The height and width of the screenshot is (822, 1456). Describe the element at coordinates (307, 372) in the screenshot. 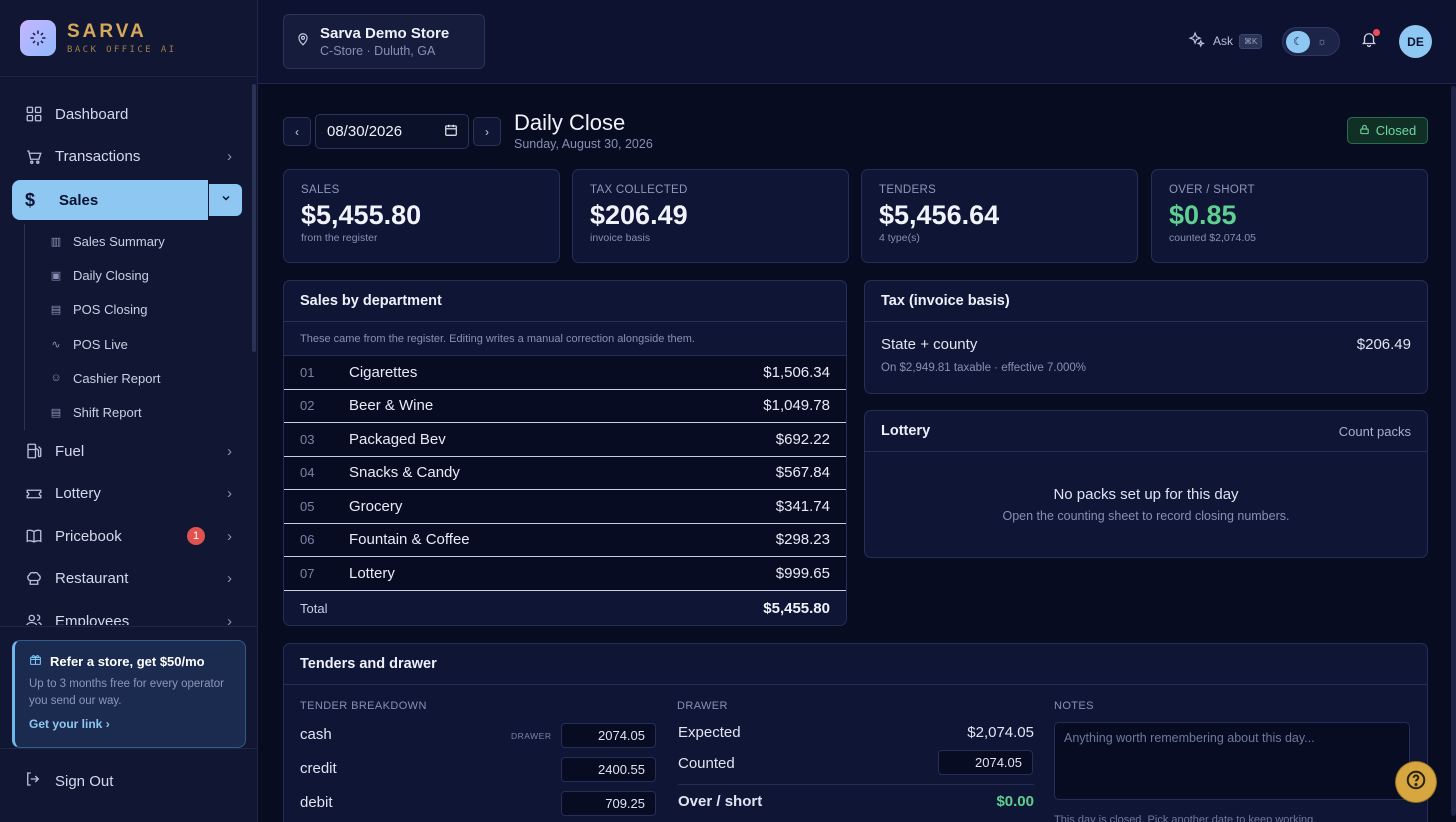

I see `row-number: 01` at that location.